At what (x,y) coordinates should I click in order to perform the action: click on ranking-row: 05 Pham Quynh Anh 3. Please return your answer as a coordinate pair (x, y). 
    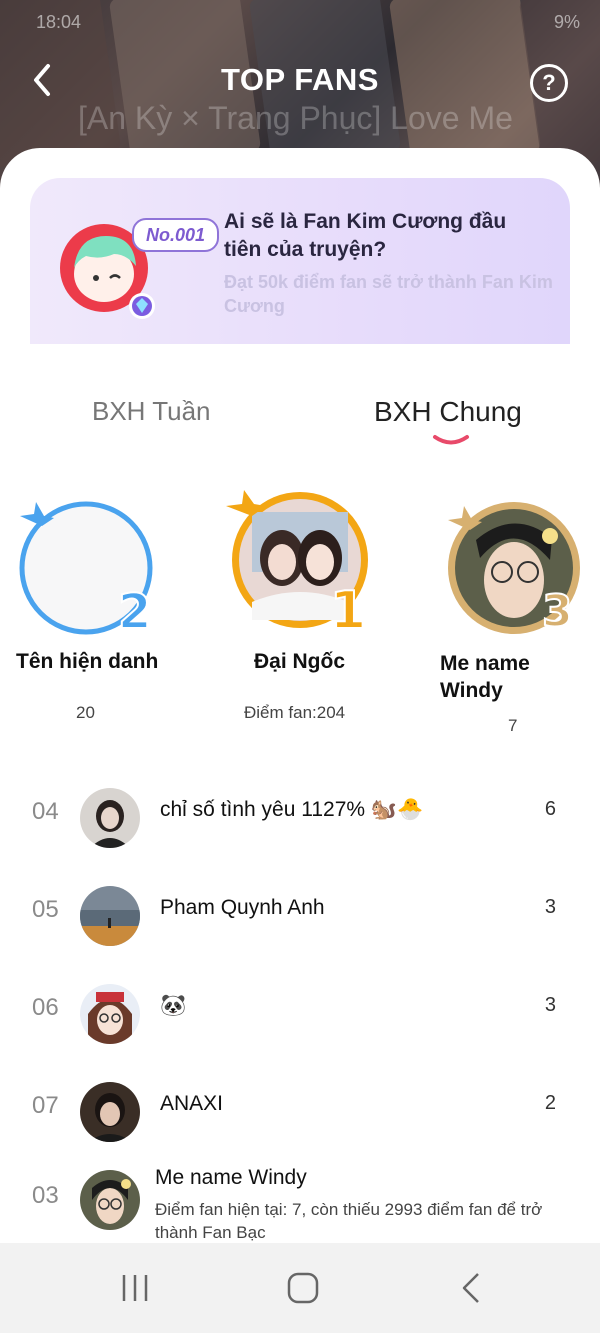
    Looking at the image, I should click on (300, 916).